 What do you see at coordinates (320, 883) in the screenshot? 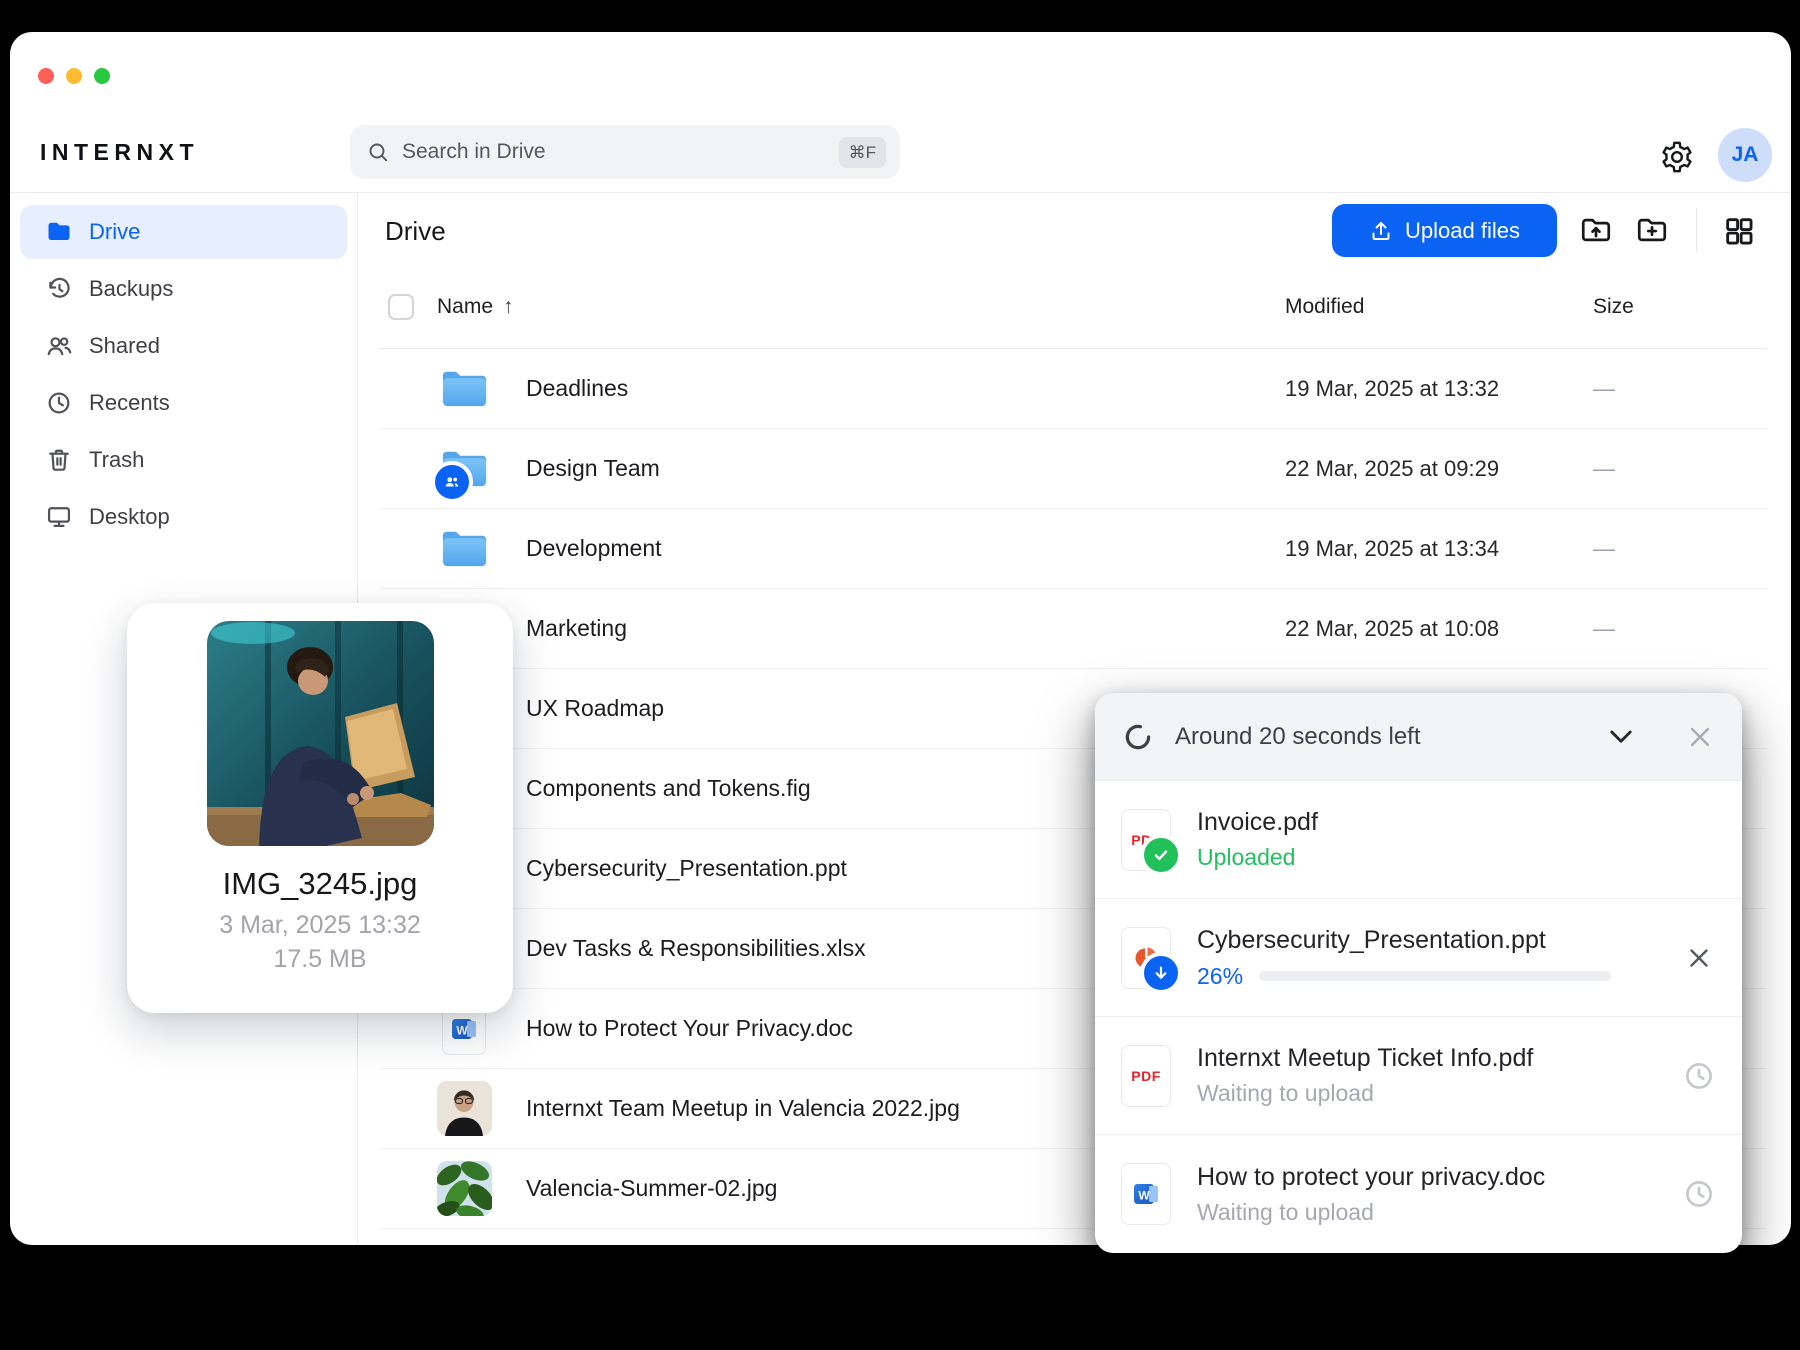
I see `preview-filename: IMG_3245.jpg` at bounding box center [320, 883].